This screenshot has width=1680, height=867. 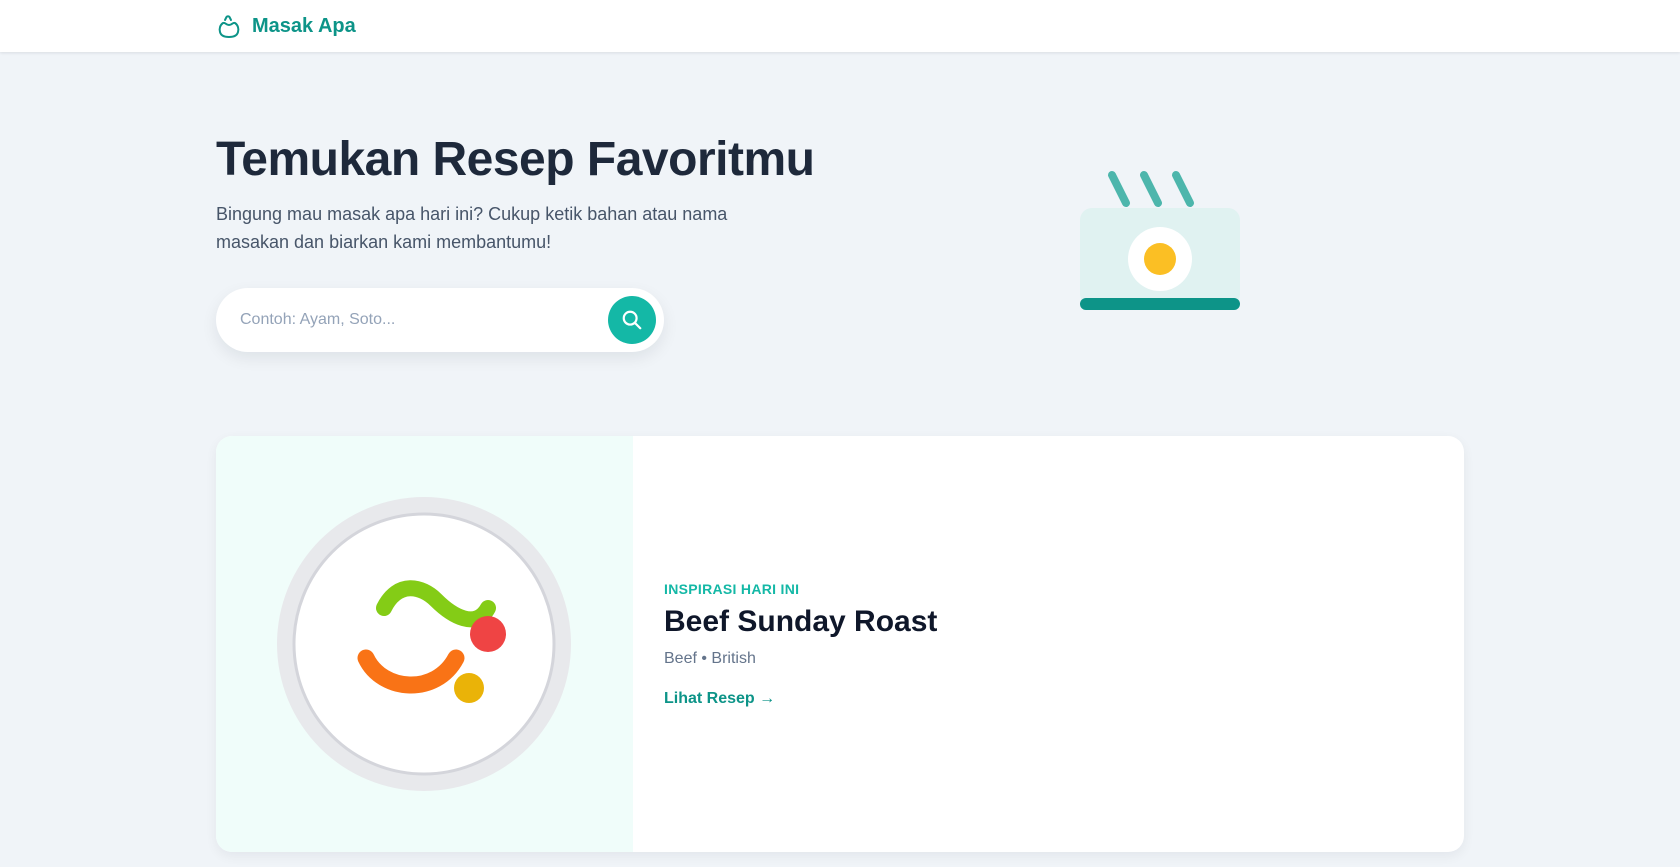 I want to click on recipe-meta: Beef • British, so click(x=710, y=658).